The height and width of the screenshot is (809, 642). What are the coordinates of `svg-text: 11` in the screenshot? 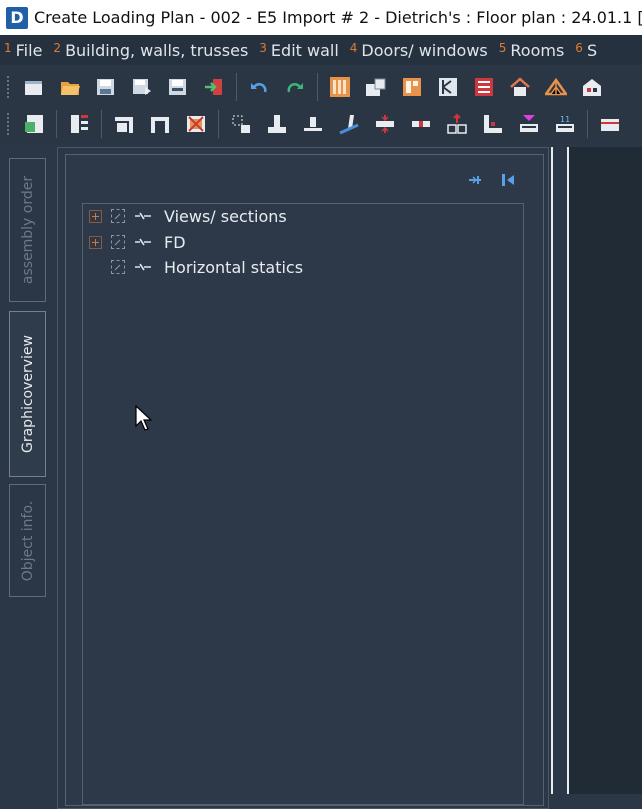 It's located at (565, 119).